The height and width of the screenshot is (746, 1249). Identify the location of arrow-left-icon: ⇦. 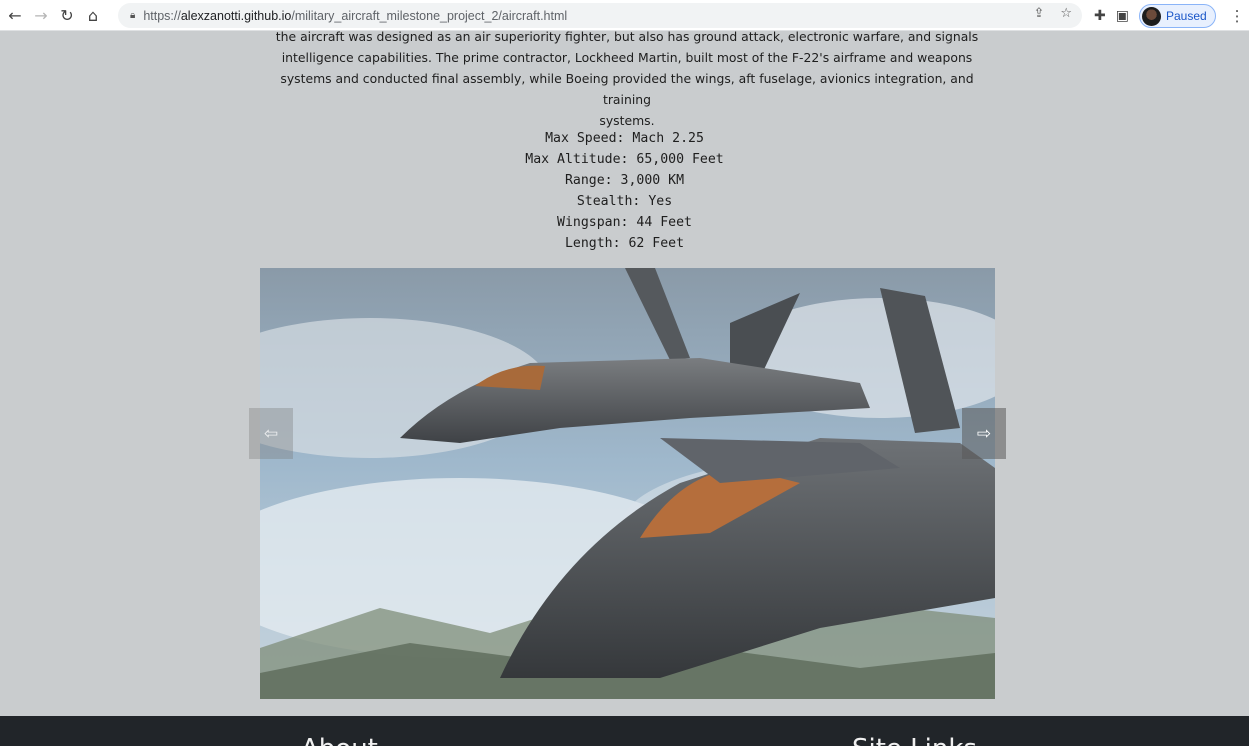
(271, 433).